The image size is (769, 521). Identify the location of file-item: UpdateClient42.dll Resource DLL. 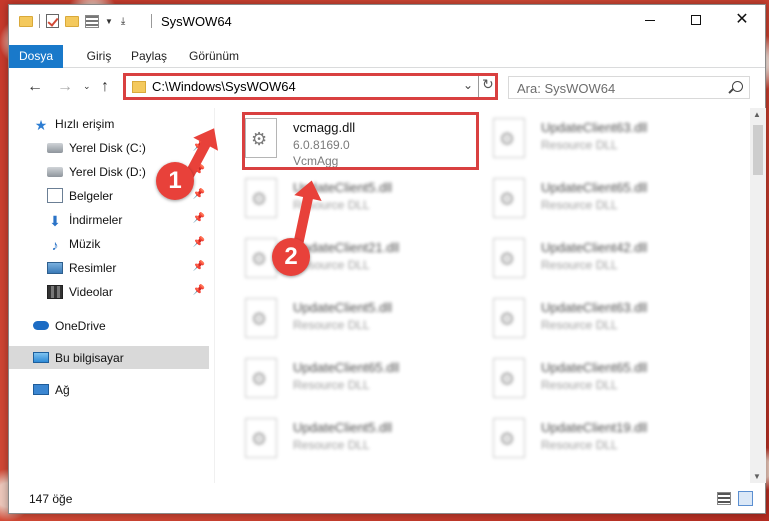
(607, 265).